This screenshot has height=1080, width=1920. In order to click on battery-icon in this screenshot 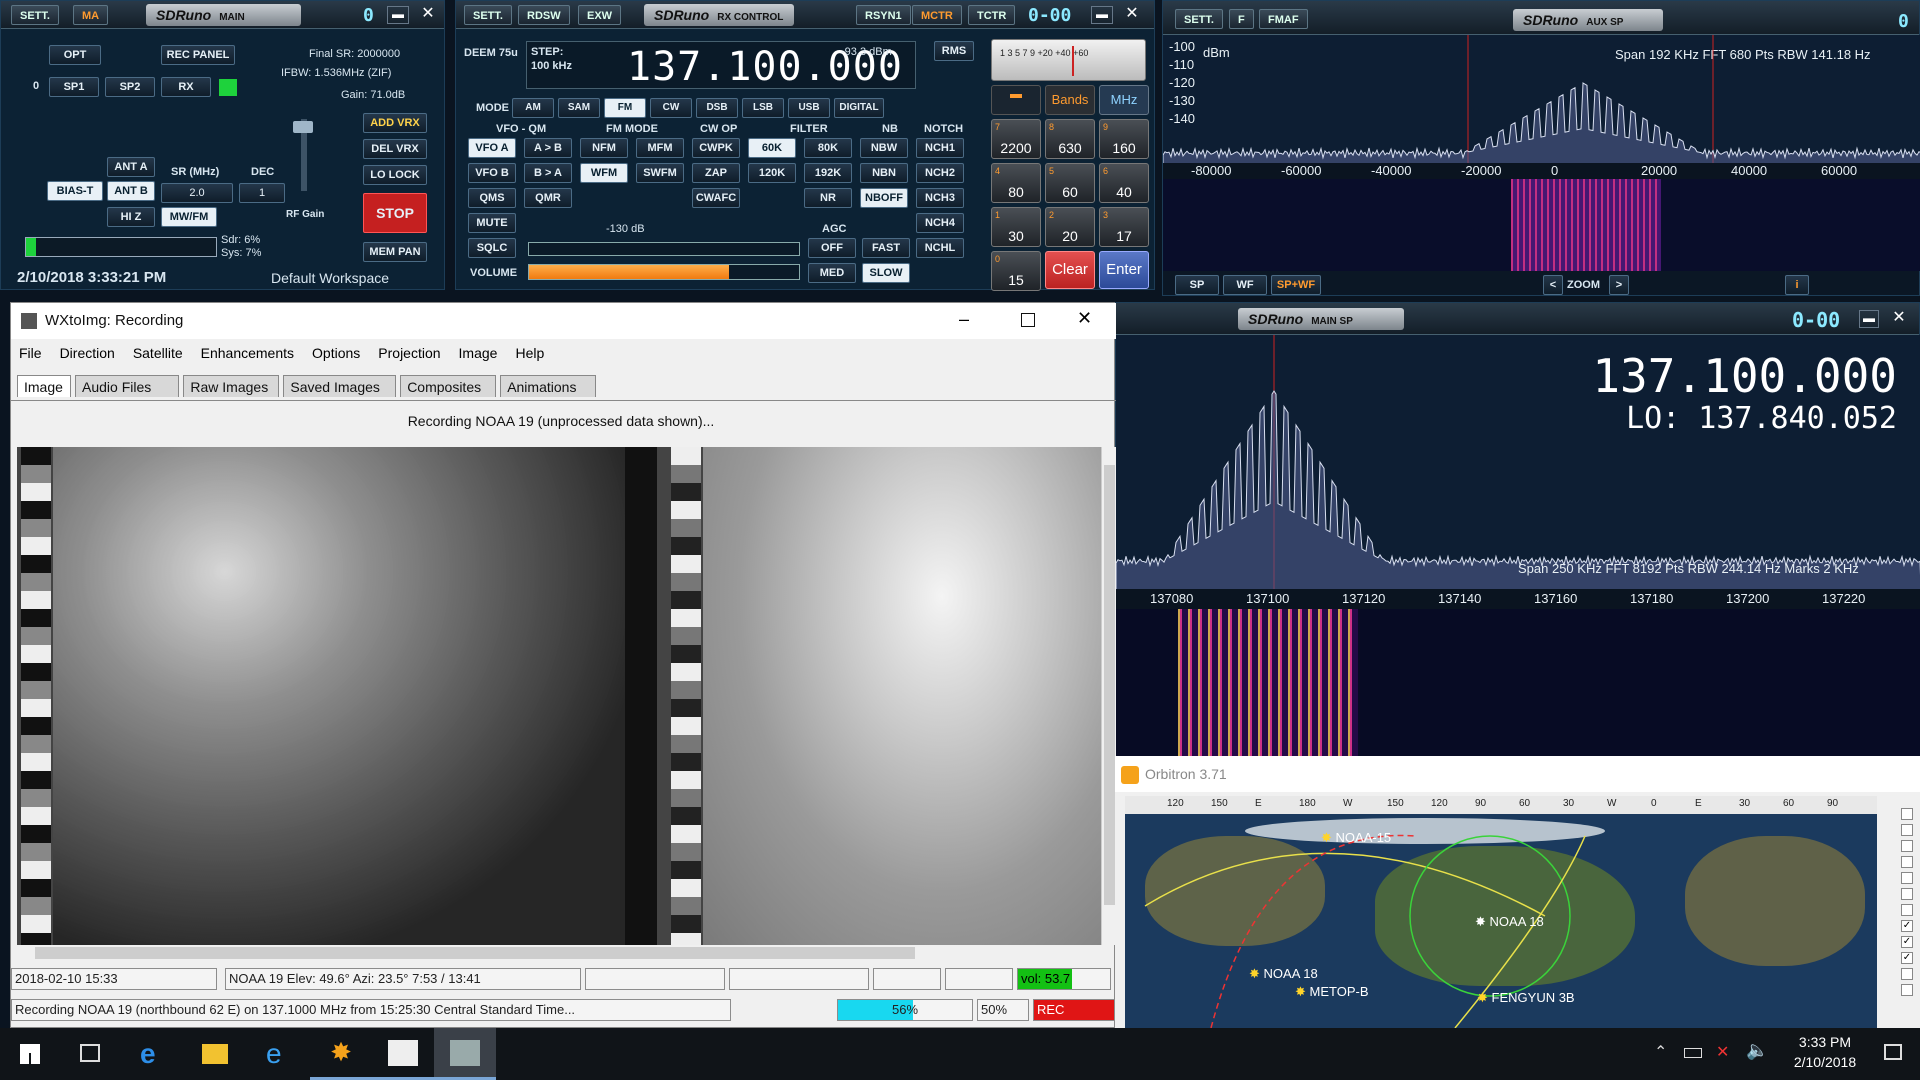, I will do `click(1693, 1053)`.